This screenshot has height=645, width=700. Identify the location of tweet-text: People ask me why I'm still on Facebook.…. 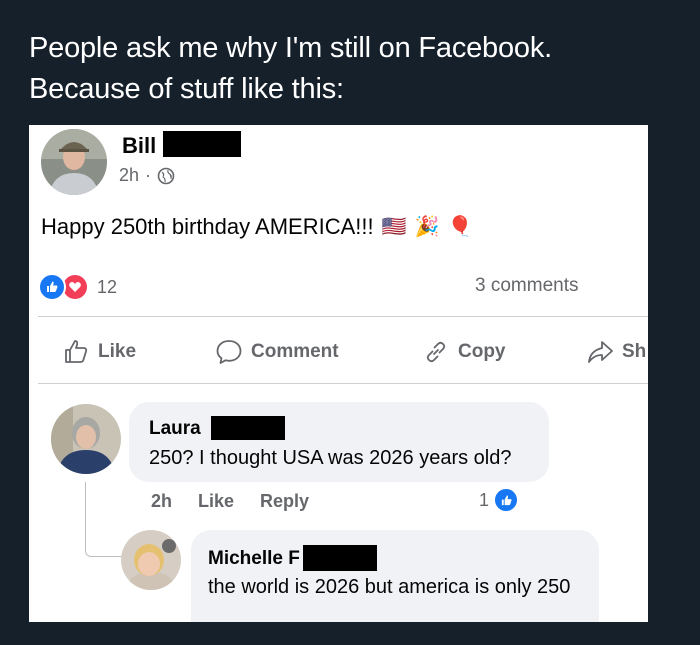
(290, 69).